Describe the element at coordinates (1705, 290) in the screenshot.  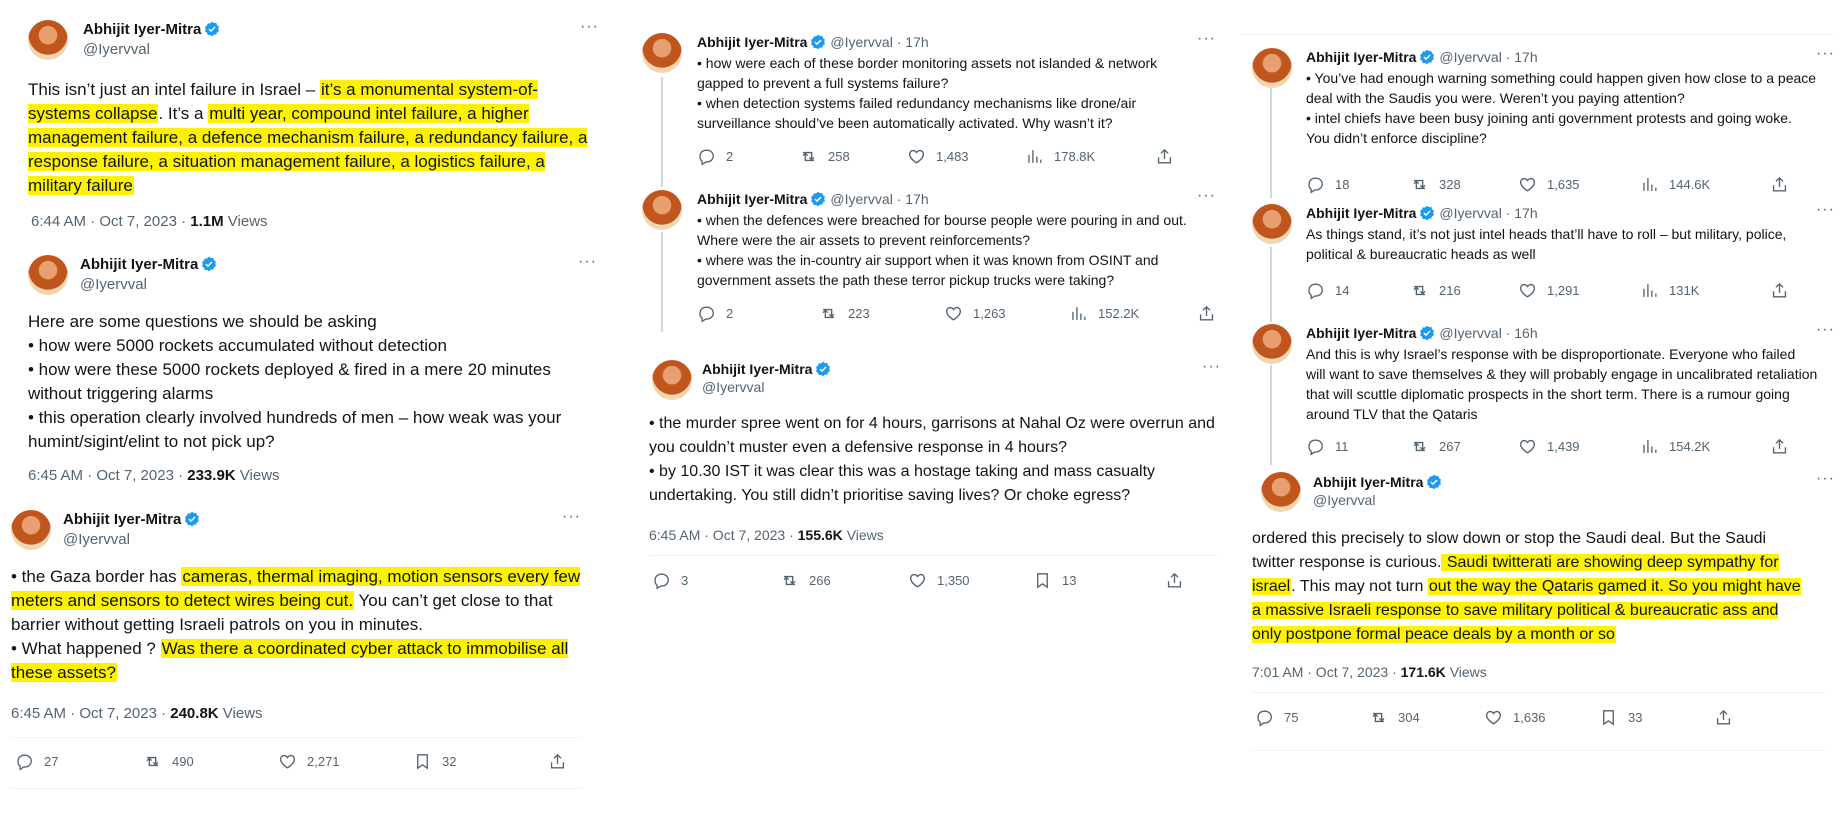
I see `views-button: 131K` at that location.